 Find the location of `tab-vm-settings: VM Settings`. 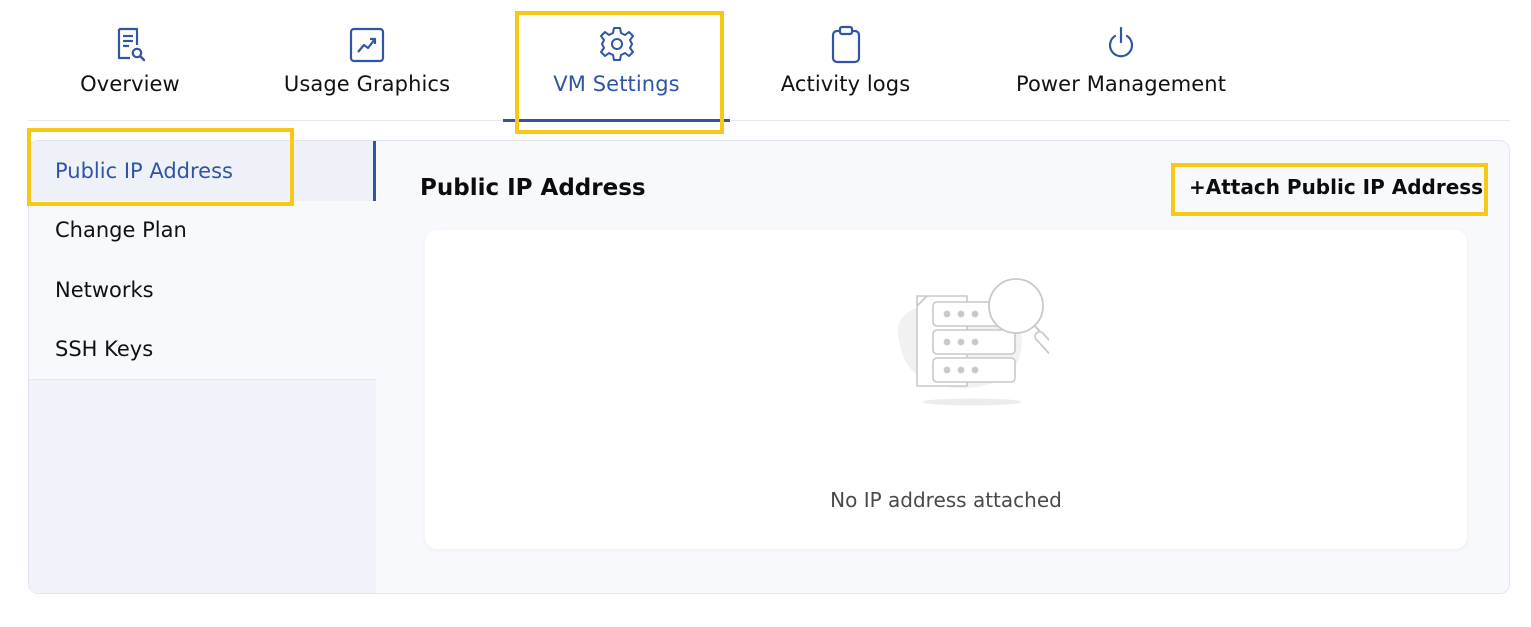

tab-vm-settings: VM Settings is located at coordinates (616, 61).